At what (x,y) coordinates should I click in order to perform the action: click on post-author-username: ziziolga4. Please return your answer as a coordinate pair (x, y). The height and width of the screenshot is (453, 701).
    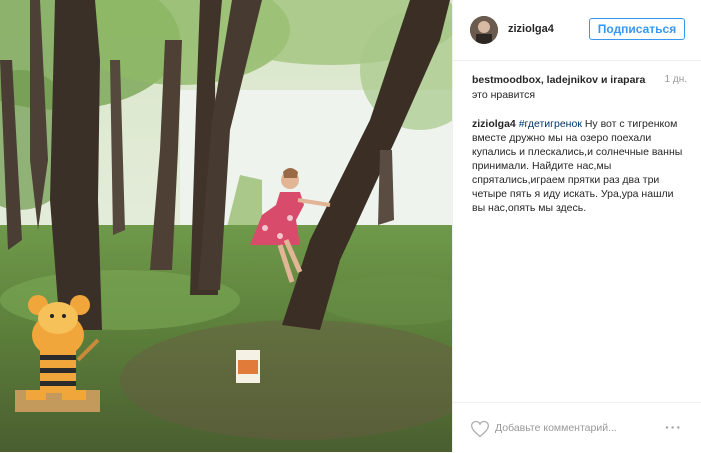
    Looking at the image, I should click on (531, 29).